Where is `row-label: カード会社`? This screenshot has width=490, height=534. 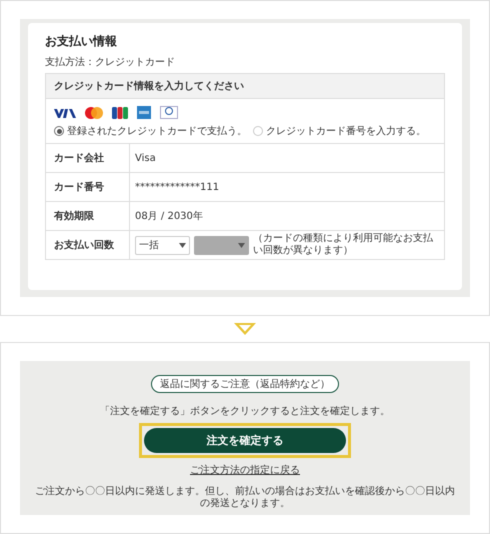
row-label: カード会社 is located at coordinates (88, 158).